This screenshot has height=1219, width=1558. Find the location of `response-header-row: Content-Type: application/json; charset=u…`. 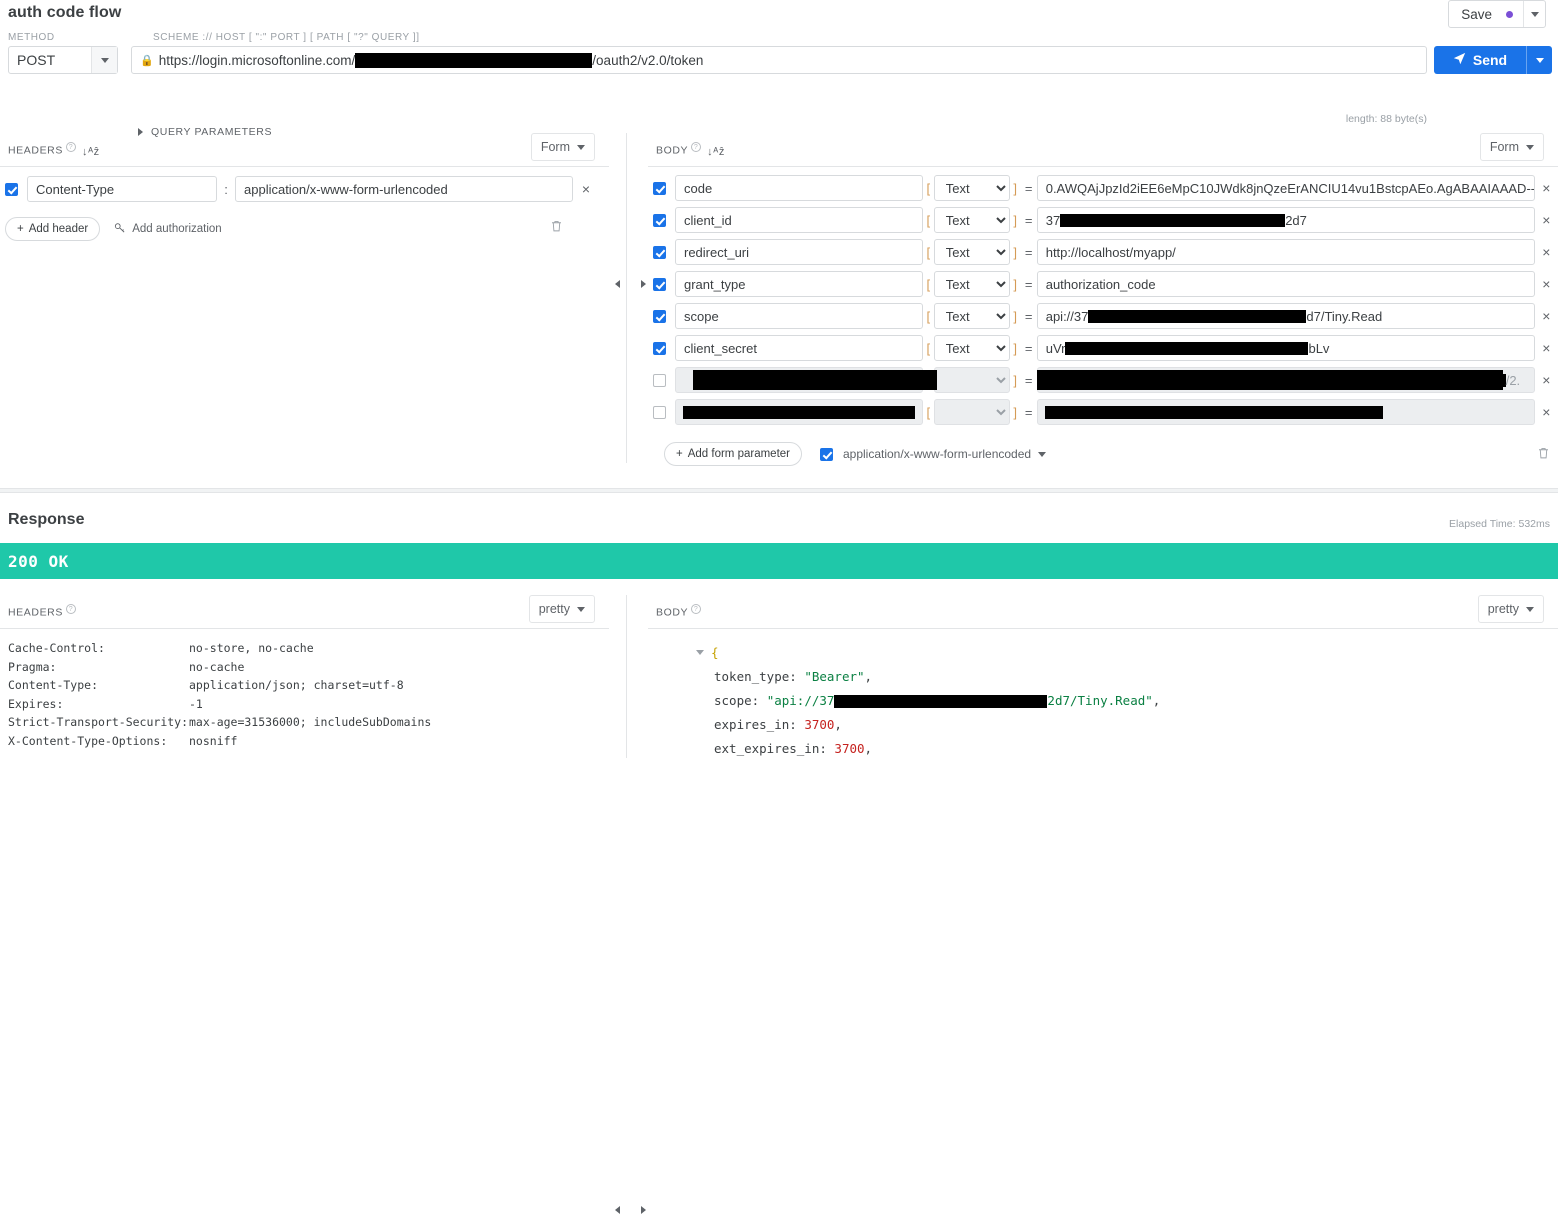

response-header-row: Content-Type: application/json; charset=u… is located at coordinates (308, 685).